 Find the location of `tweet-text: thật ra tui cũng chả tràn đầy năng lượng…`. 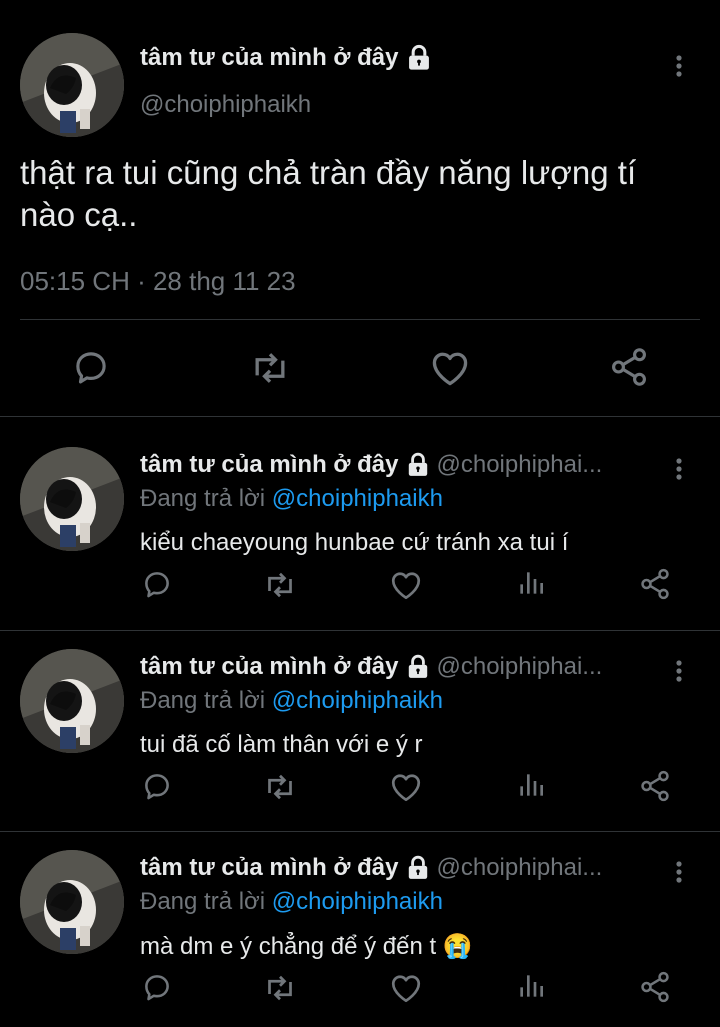

tweet-text: thật ra tui cũng chả tràn đầy năng lượng… is located at coordinates (328, 193).